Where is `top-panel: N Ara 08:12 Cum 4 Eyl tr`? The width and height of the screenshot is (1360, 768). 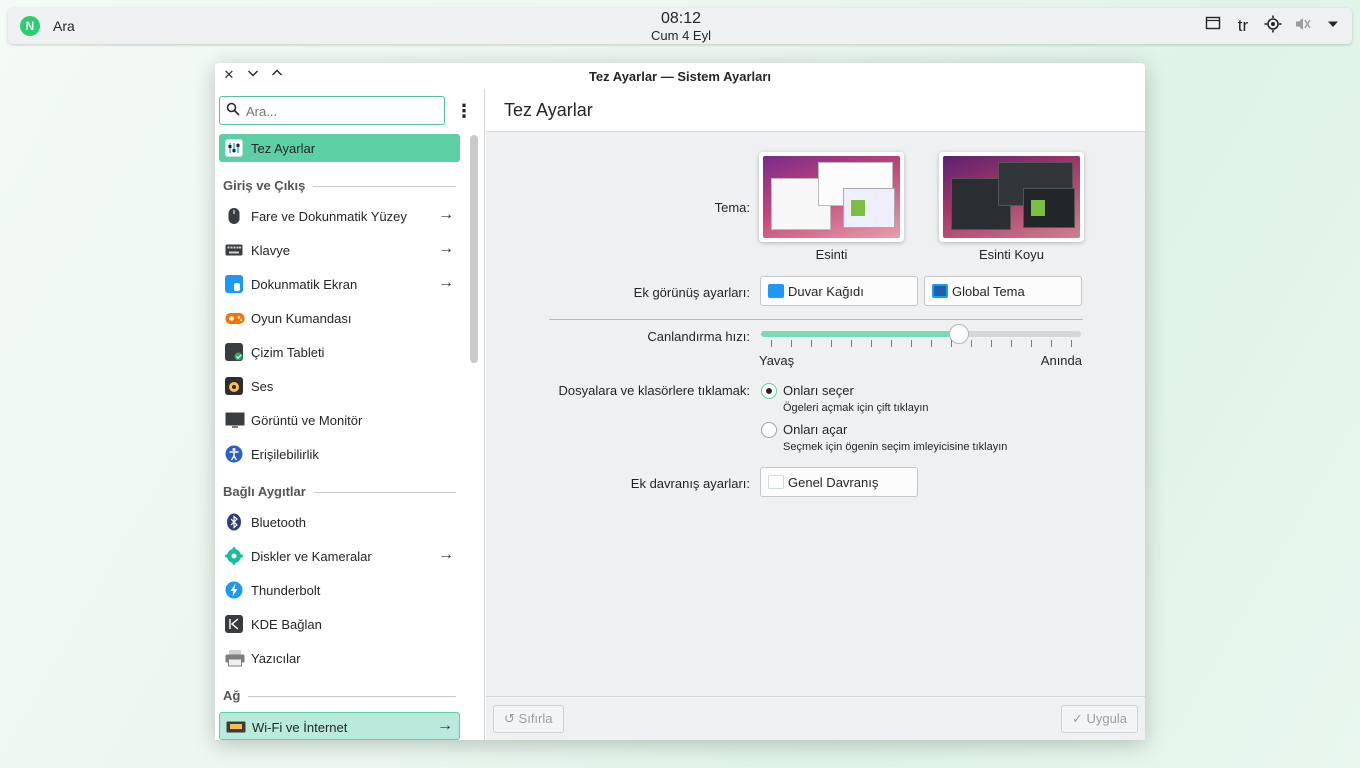
top-panel: N Ara 08:12 Cum 4 Eyl tr is located at coordinates (680, 26).